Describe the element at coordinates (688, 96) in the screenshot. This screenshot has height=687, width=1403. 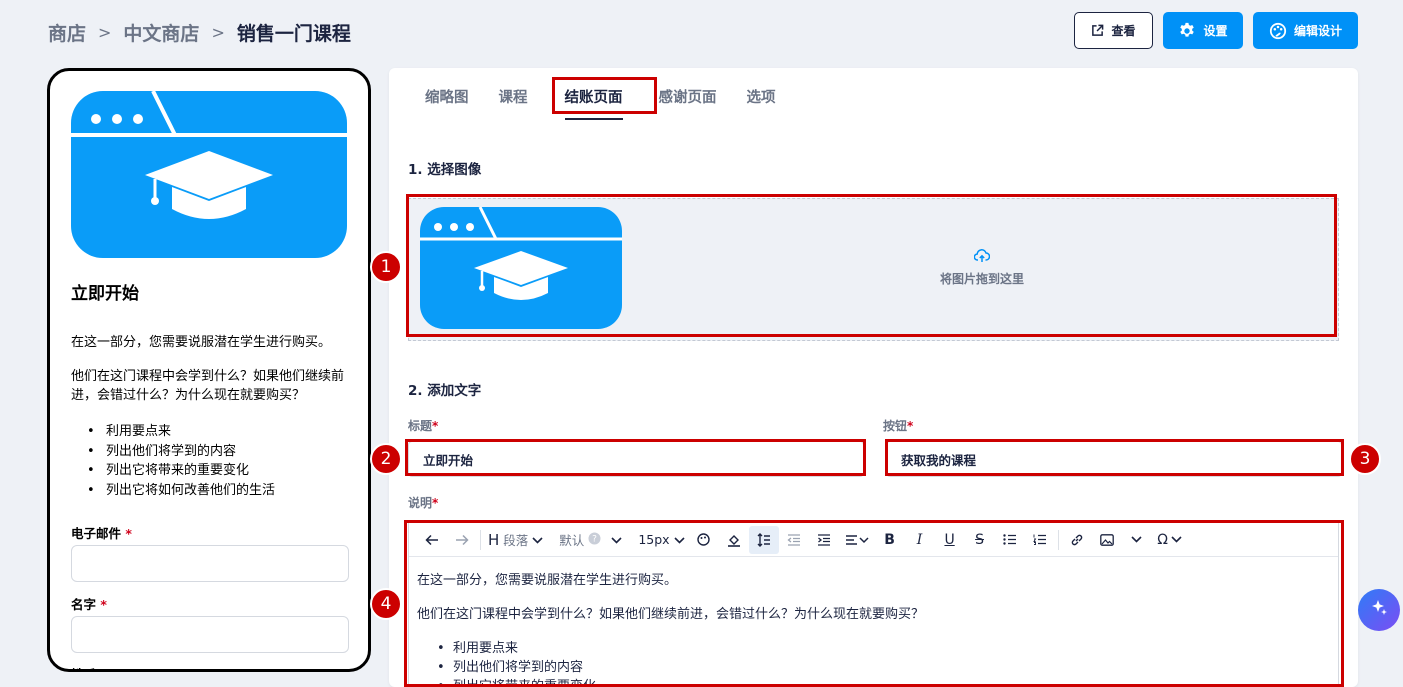
I see `tab-thank-you-page: 感谢页面` at that location.